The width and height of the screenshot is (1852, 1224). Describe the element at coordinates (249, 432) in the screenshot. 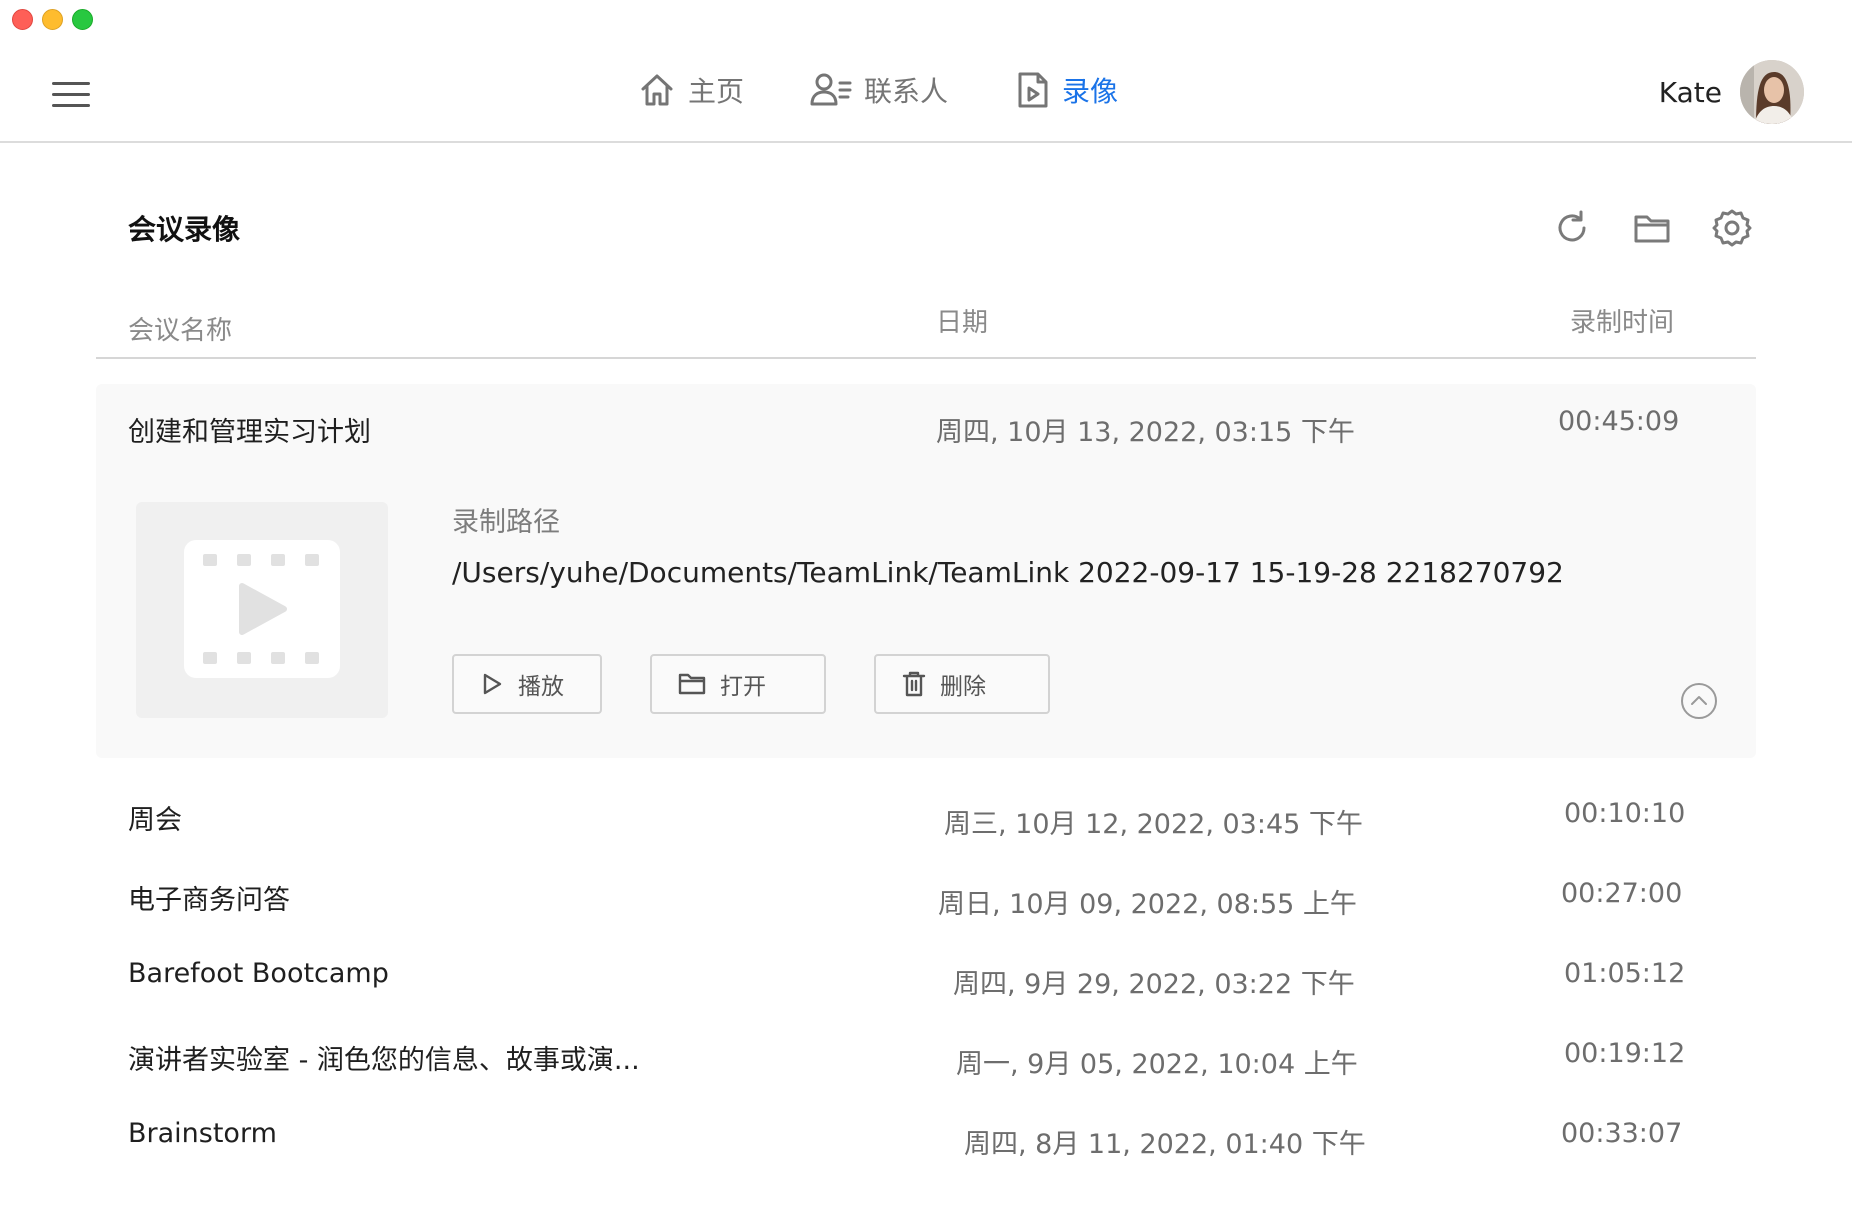

I see `recording-name: 创建和管理实习计划` at that location.